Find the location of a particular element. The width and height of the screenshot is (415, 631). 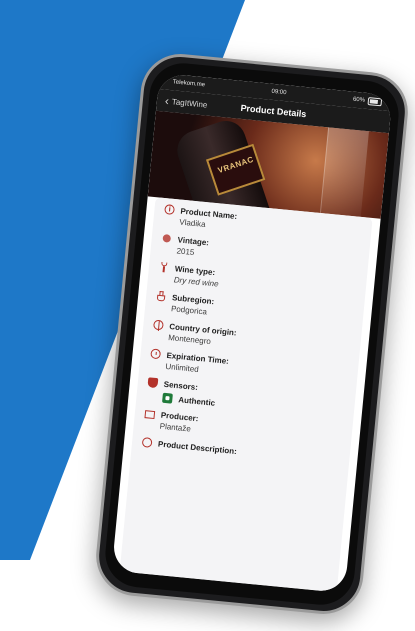

info-icon is located at coordinates (170, 209).